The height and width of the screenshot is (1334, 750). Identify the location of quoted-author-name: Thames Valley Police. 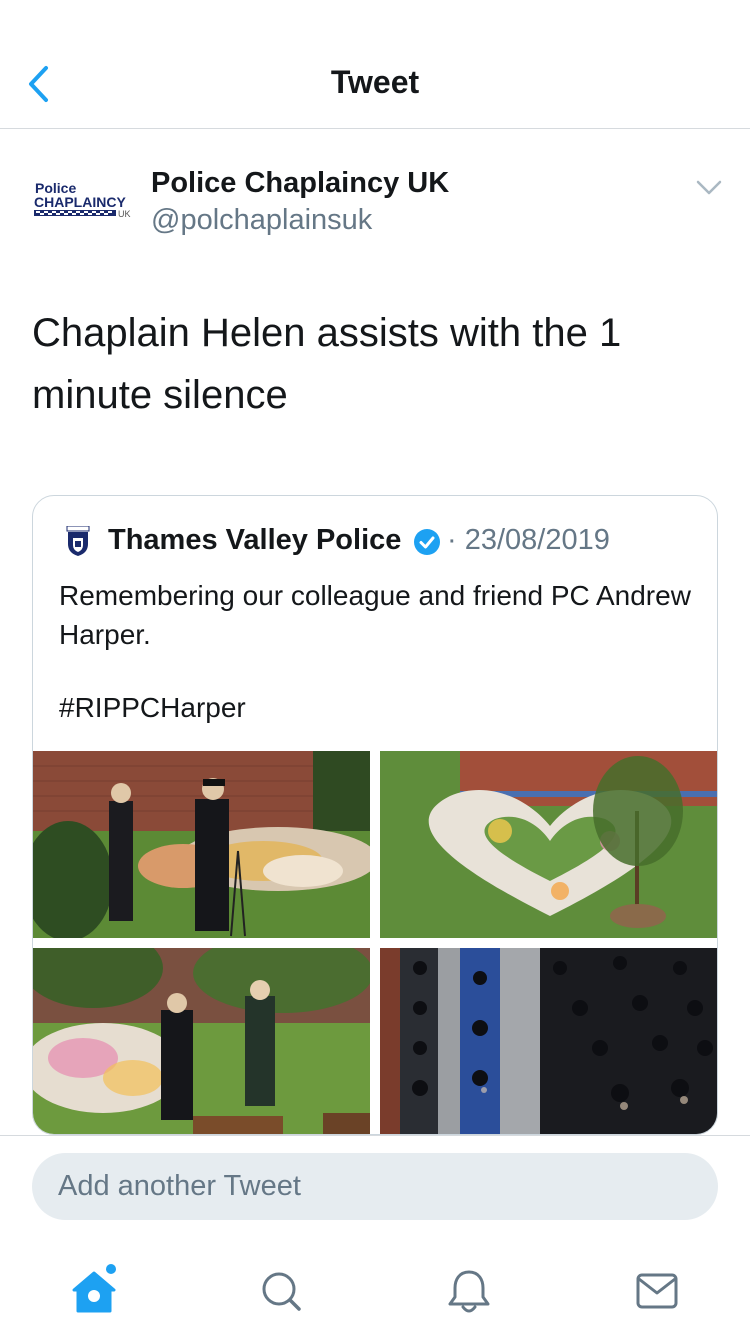
(255, 540).